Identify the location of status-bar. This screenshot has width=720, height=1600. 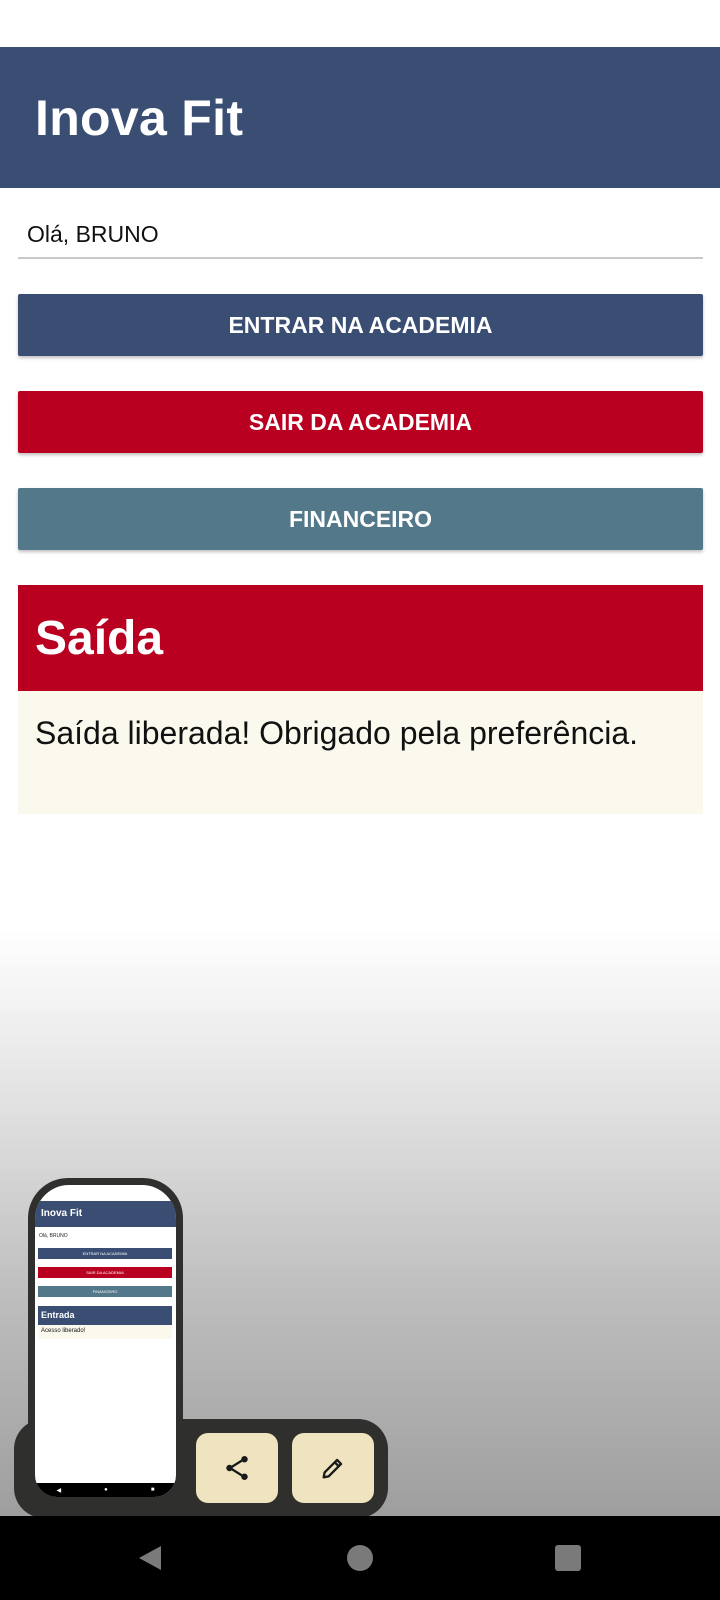
(360, 23).